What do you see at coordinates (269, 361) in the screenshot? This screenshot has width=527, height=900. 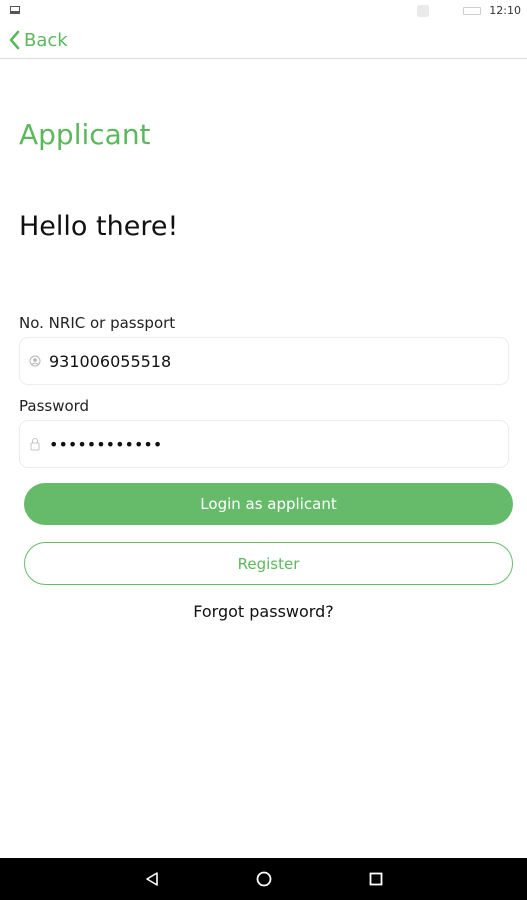 I see `id-input` at bounding box center [269, 361].